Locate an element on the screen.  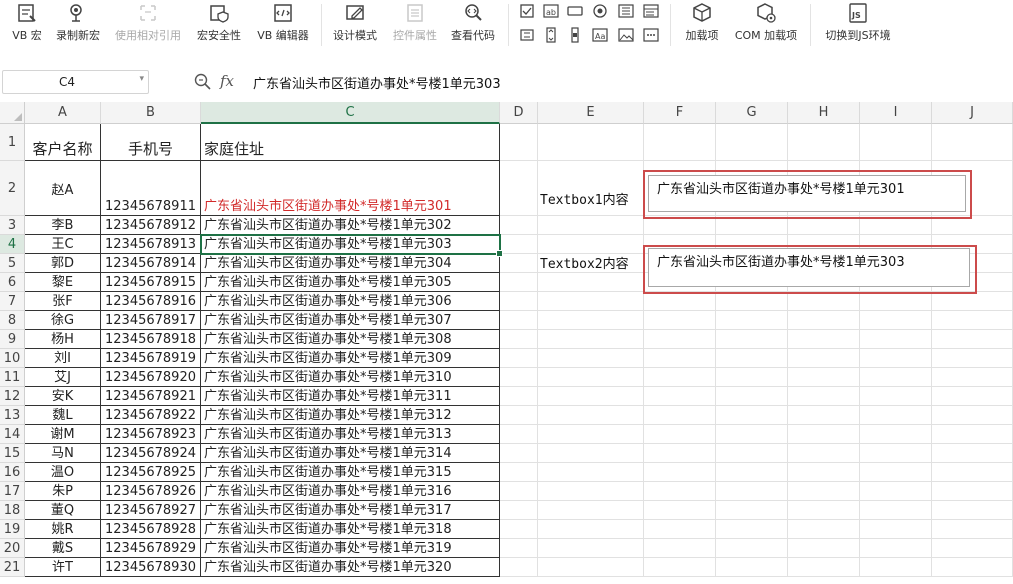
column-header-b: B is located at coordinates (151, 113).